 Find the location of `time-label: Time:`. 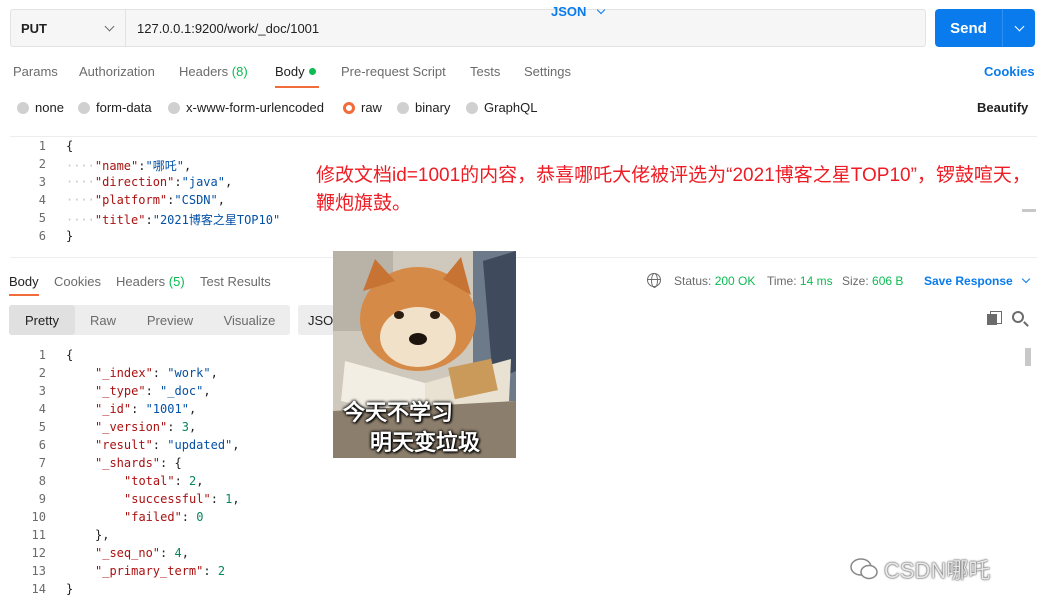

time-label: Time: is located at coordinates (782, 281).